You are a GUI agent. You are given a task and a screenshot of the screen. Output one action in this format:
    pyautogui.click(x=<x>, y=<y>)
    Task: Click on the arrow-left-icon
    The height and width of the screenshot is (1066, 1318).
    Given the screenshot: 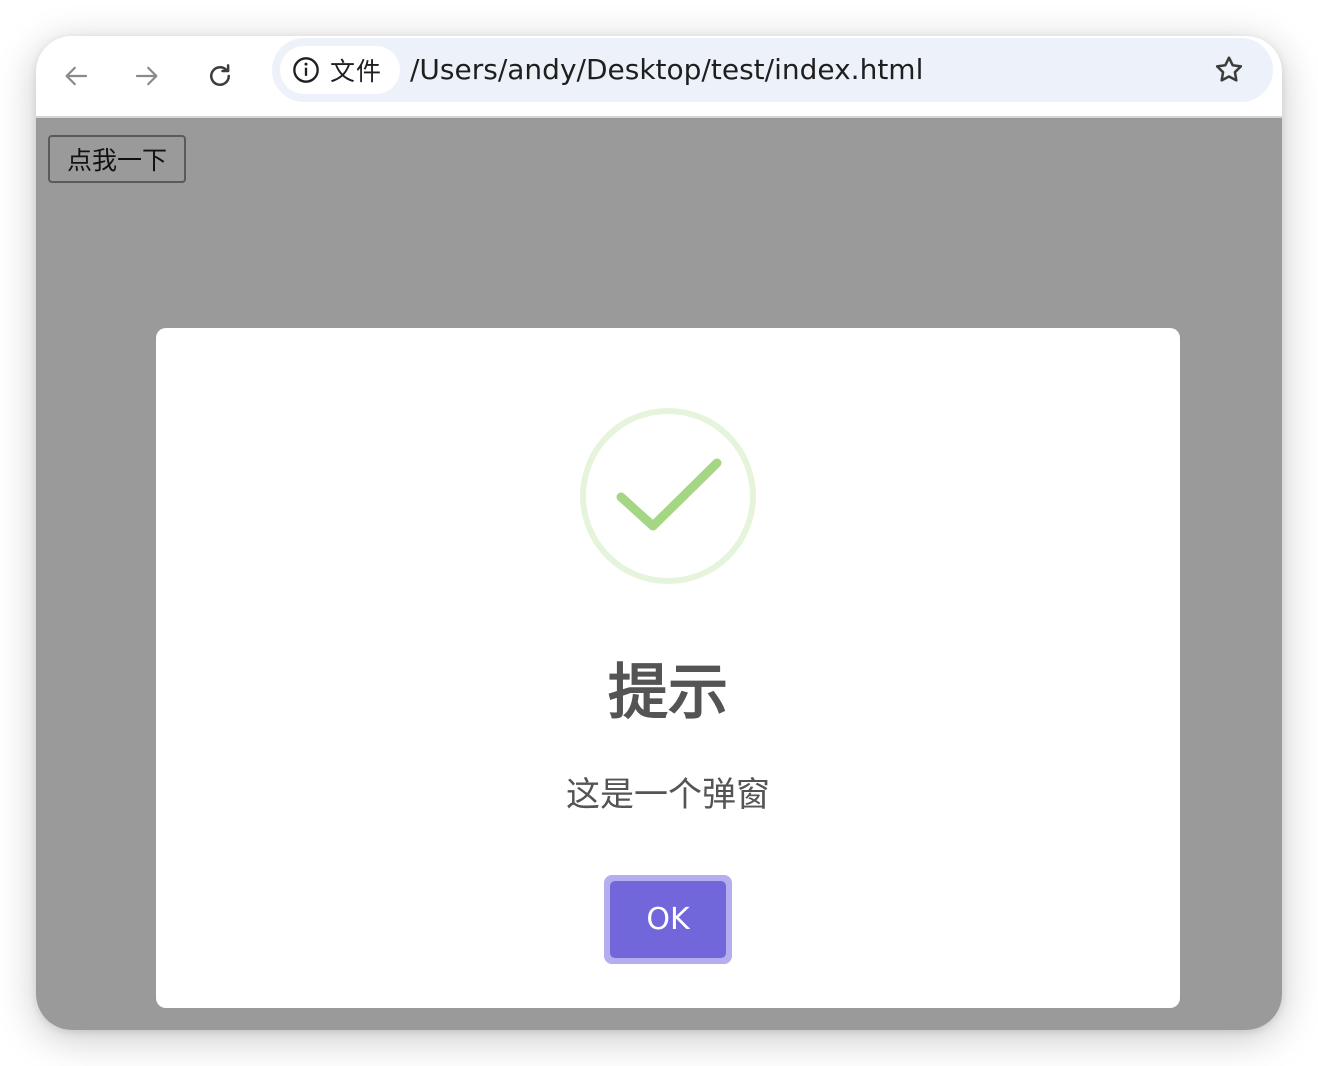 What is the action you would take?
    pyautogui.click(x=76, y=76)
    